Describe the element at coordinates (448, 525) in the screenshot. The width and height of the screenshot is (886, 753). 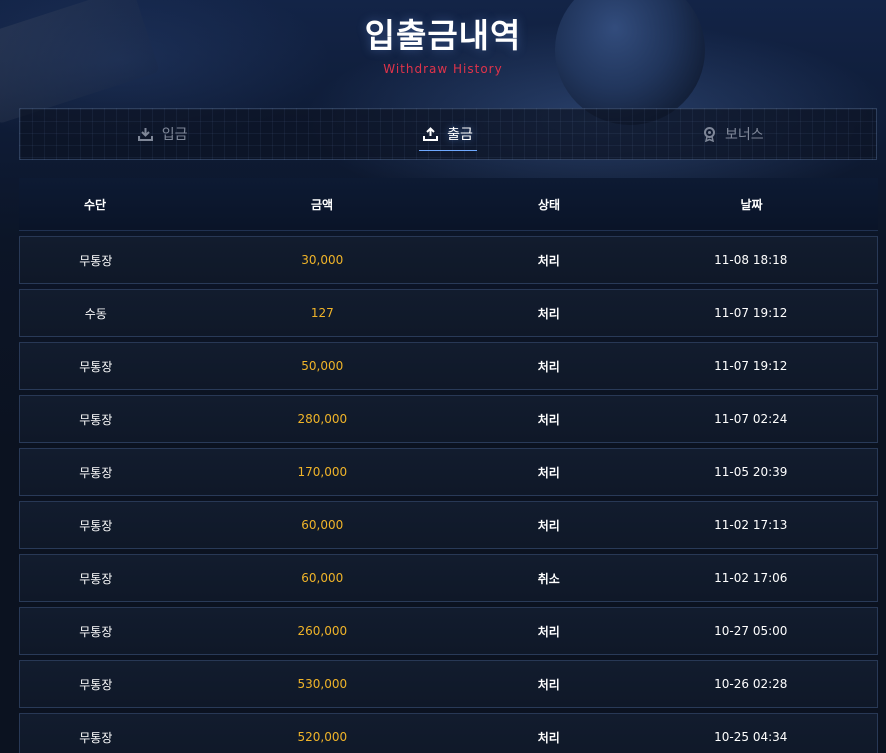
I see `table-row: 무통장 60,000 처리 11-02 17:13` at that location.